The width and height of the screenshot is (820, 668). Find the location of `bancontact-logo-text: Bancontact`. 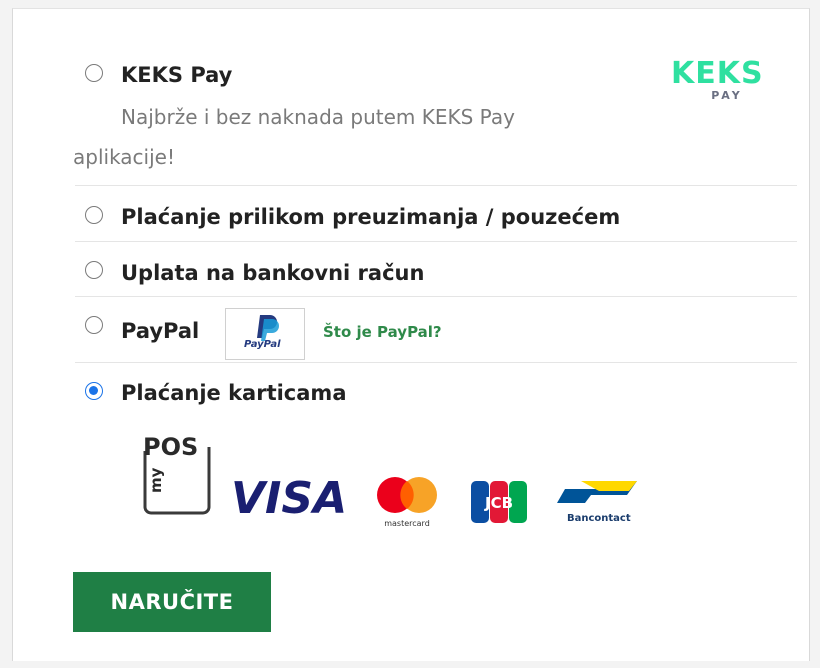

bancontact-logo-text: Bancontact is located at coordinates (599, 518).